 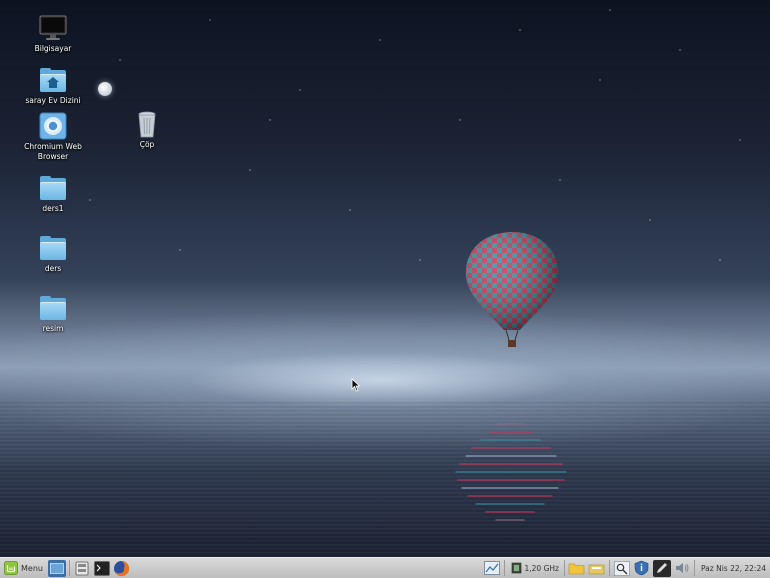 What do you see at coordinates (147, 124) in the screenshot?
I see `trash-icon` at bounding box center [147, 124].